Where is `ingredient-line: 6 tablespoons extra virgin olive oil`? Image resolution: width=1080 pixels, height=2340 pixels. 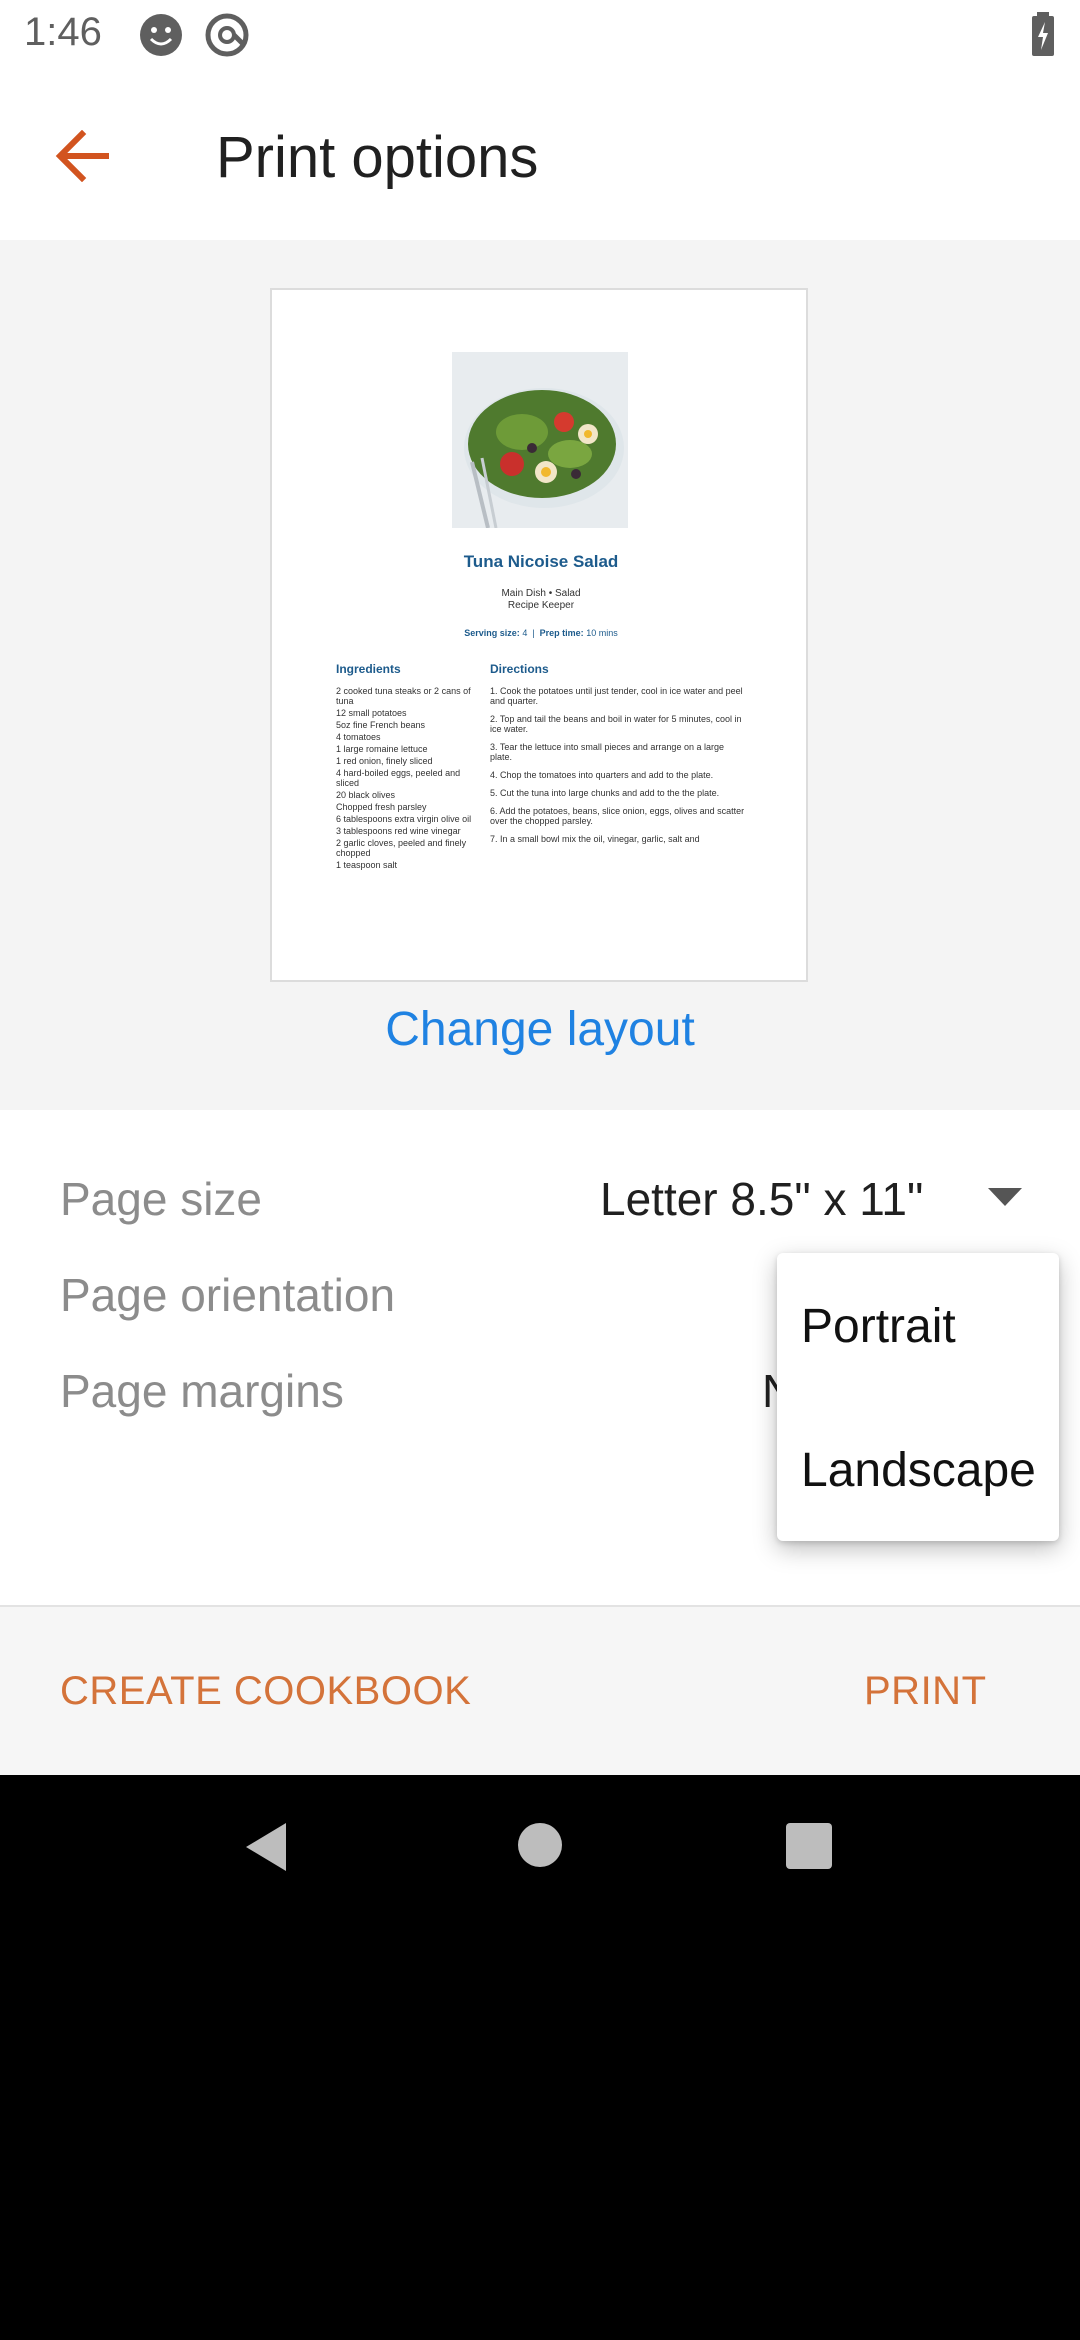 ingredient-line: 6 tablespoons extra virgin olive oil is located at coordinates (404, 819).